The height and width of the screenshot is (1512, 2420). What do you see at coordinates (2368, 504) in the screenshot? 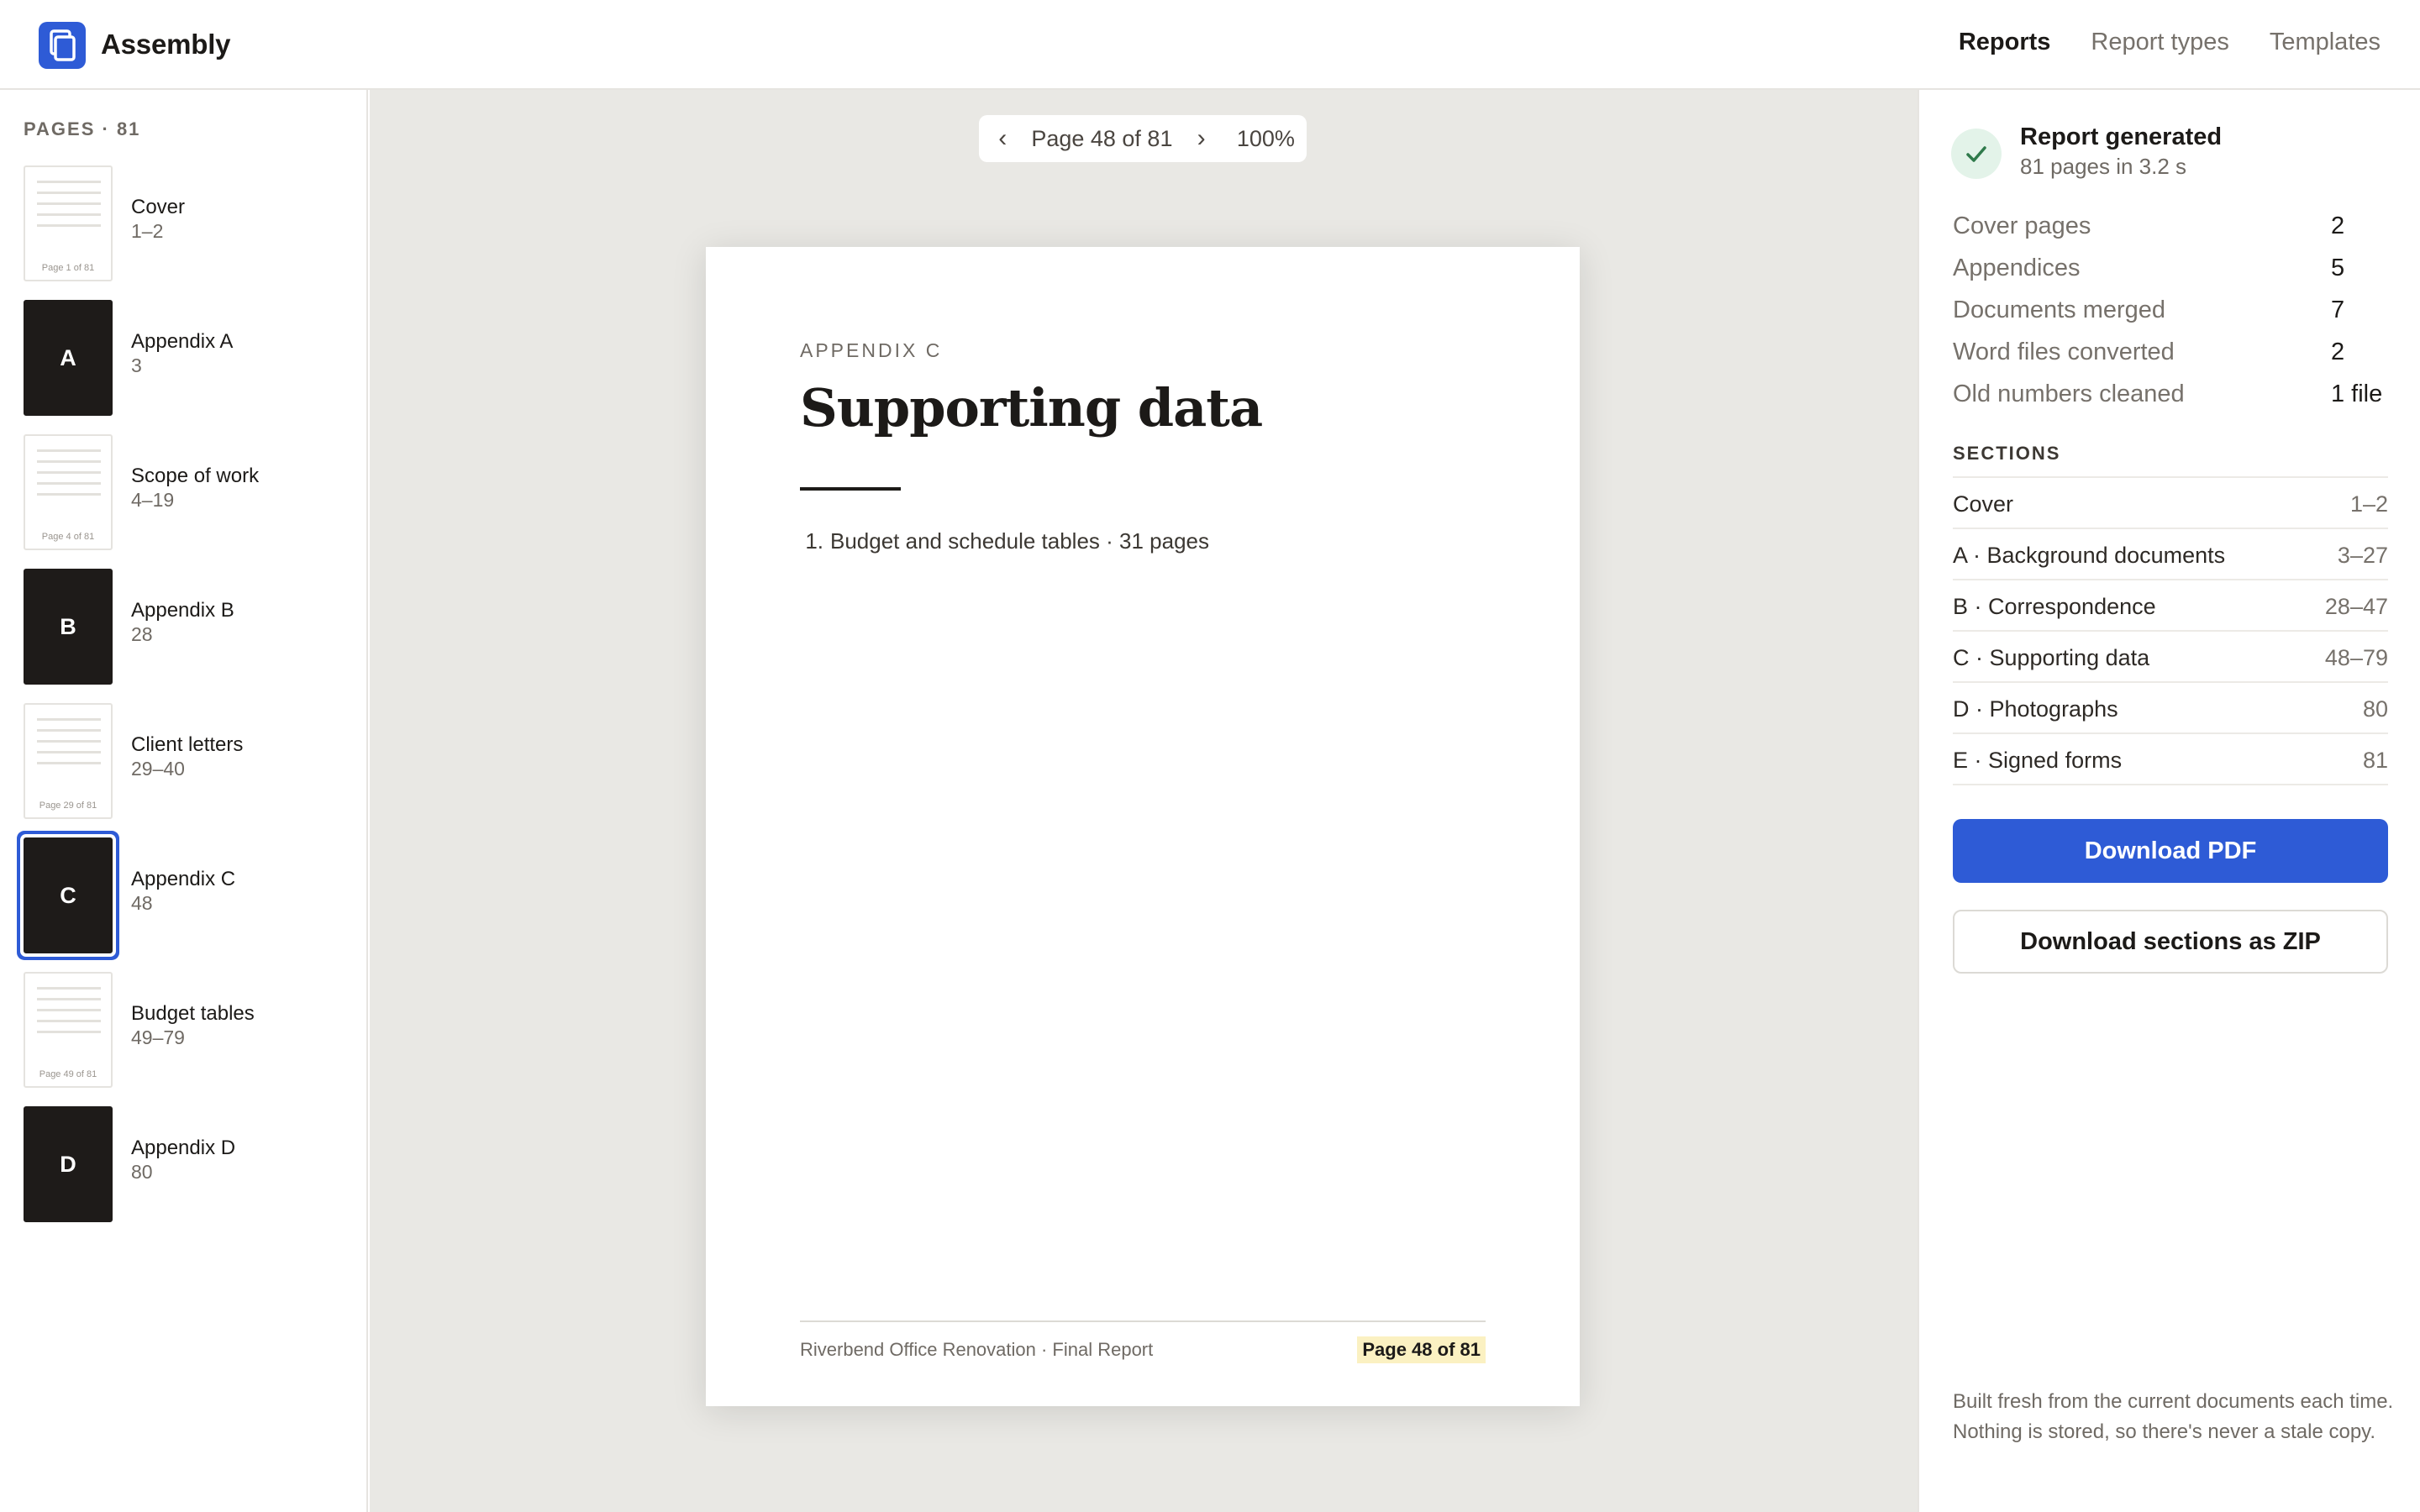
I see `section-range: 1–2` at bounding box center [2368, 504].